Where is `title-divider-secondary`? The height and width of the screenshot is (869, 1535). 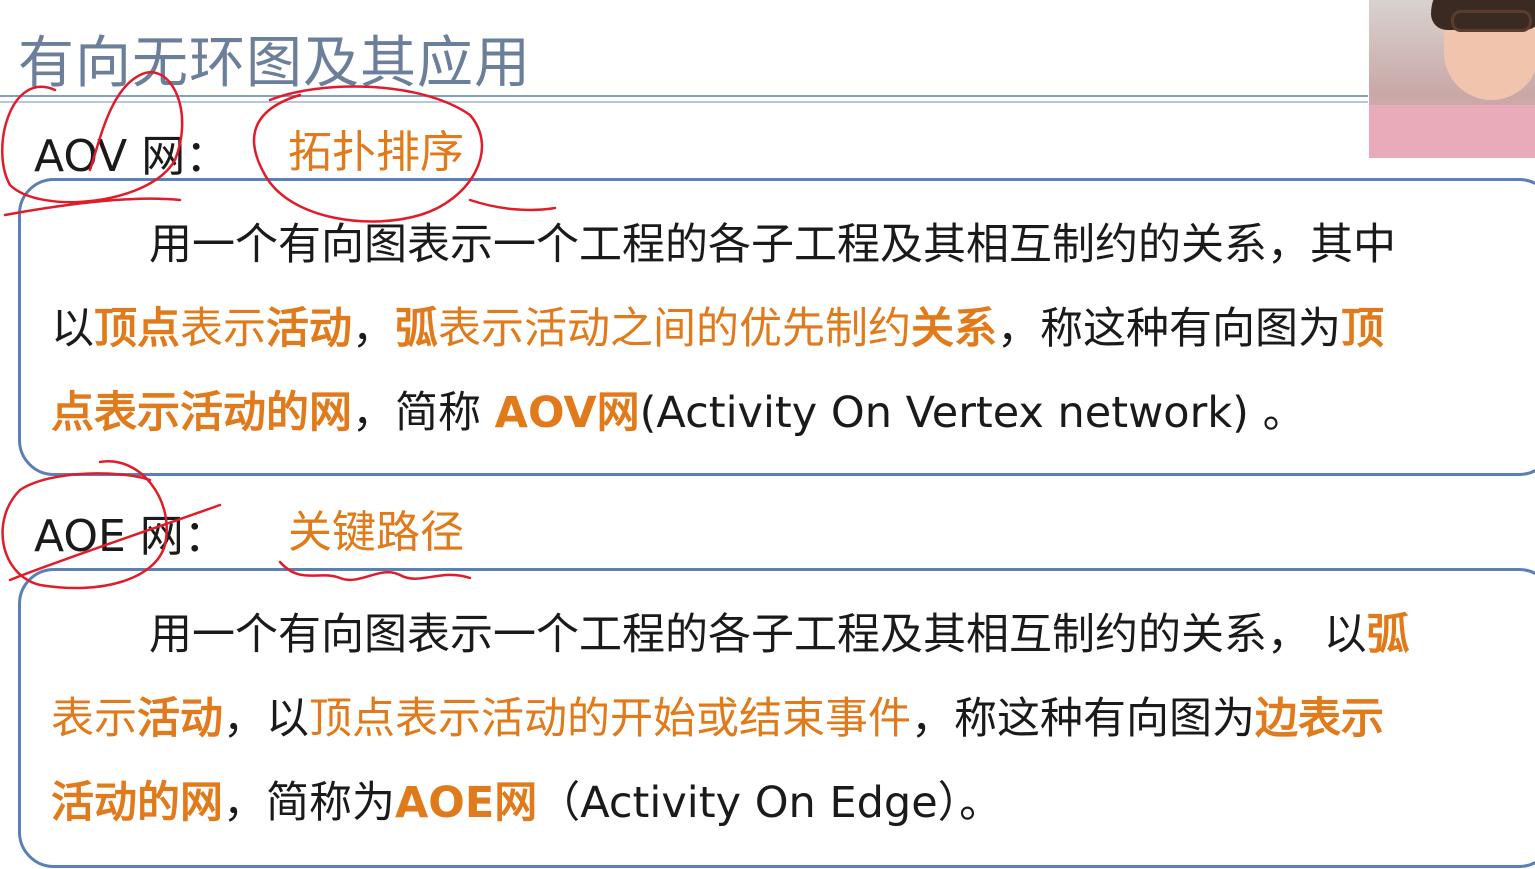 title-divider-secondary is located at coordinates (684, 102).